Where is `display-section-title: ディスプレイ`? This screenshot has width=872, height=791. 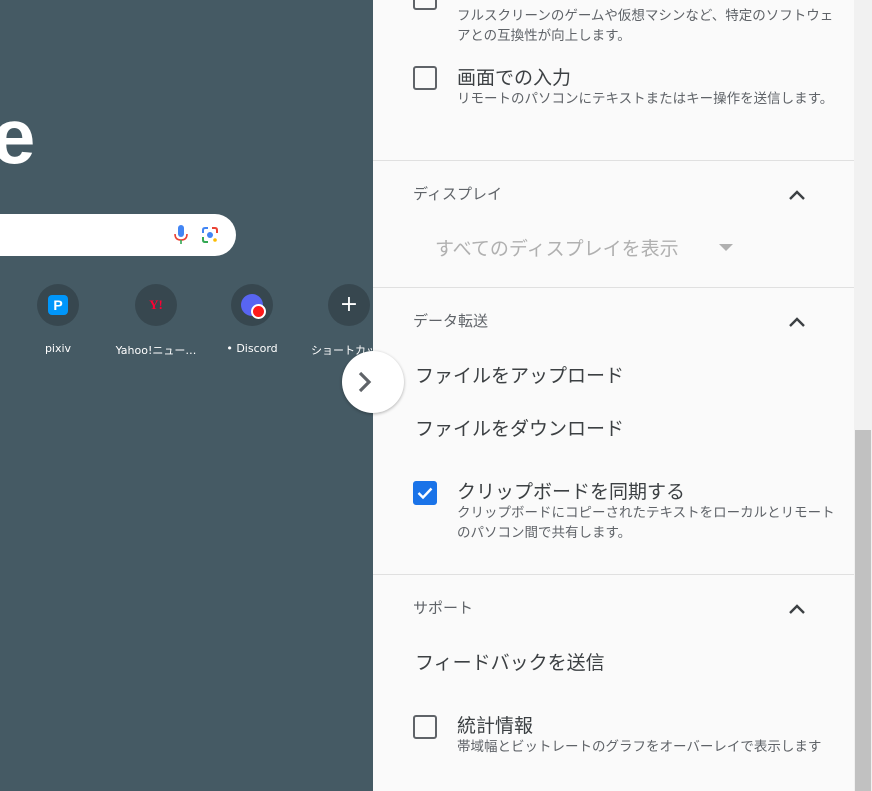
display-section-title: ディスプレイ is located at coordinates (457, 194).